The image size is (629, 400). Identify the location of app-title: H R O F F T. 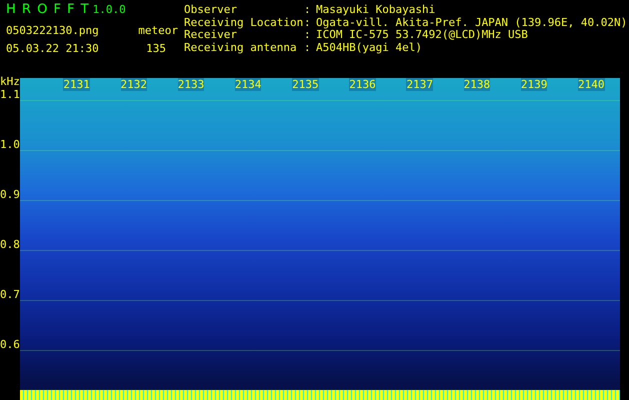
(47, 9).